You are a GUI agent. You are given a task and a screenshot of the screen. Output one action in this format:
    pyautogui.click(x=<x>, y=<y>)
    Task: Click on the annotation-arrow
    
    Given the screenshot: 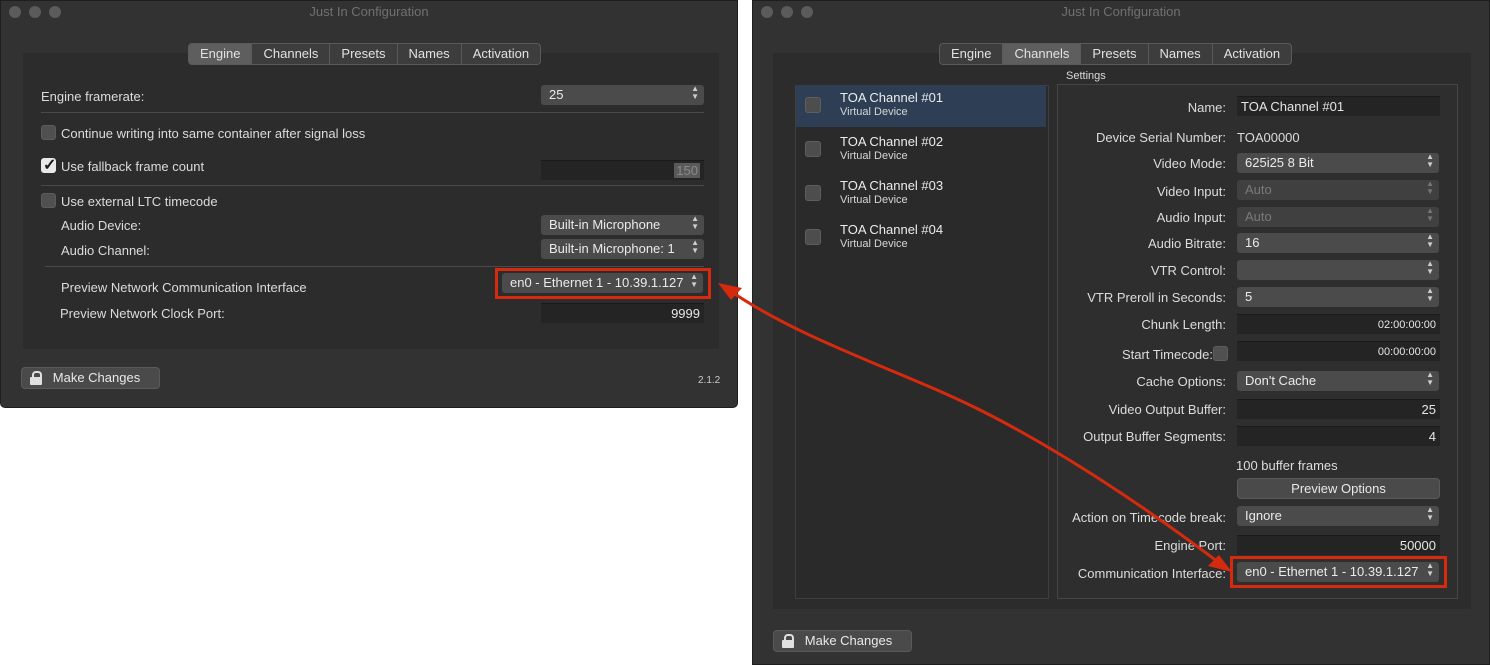 What is the action you would take?
    pyautogui.click(x=975, y=427)
    